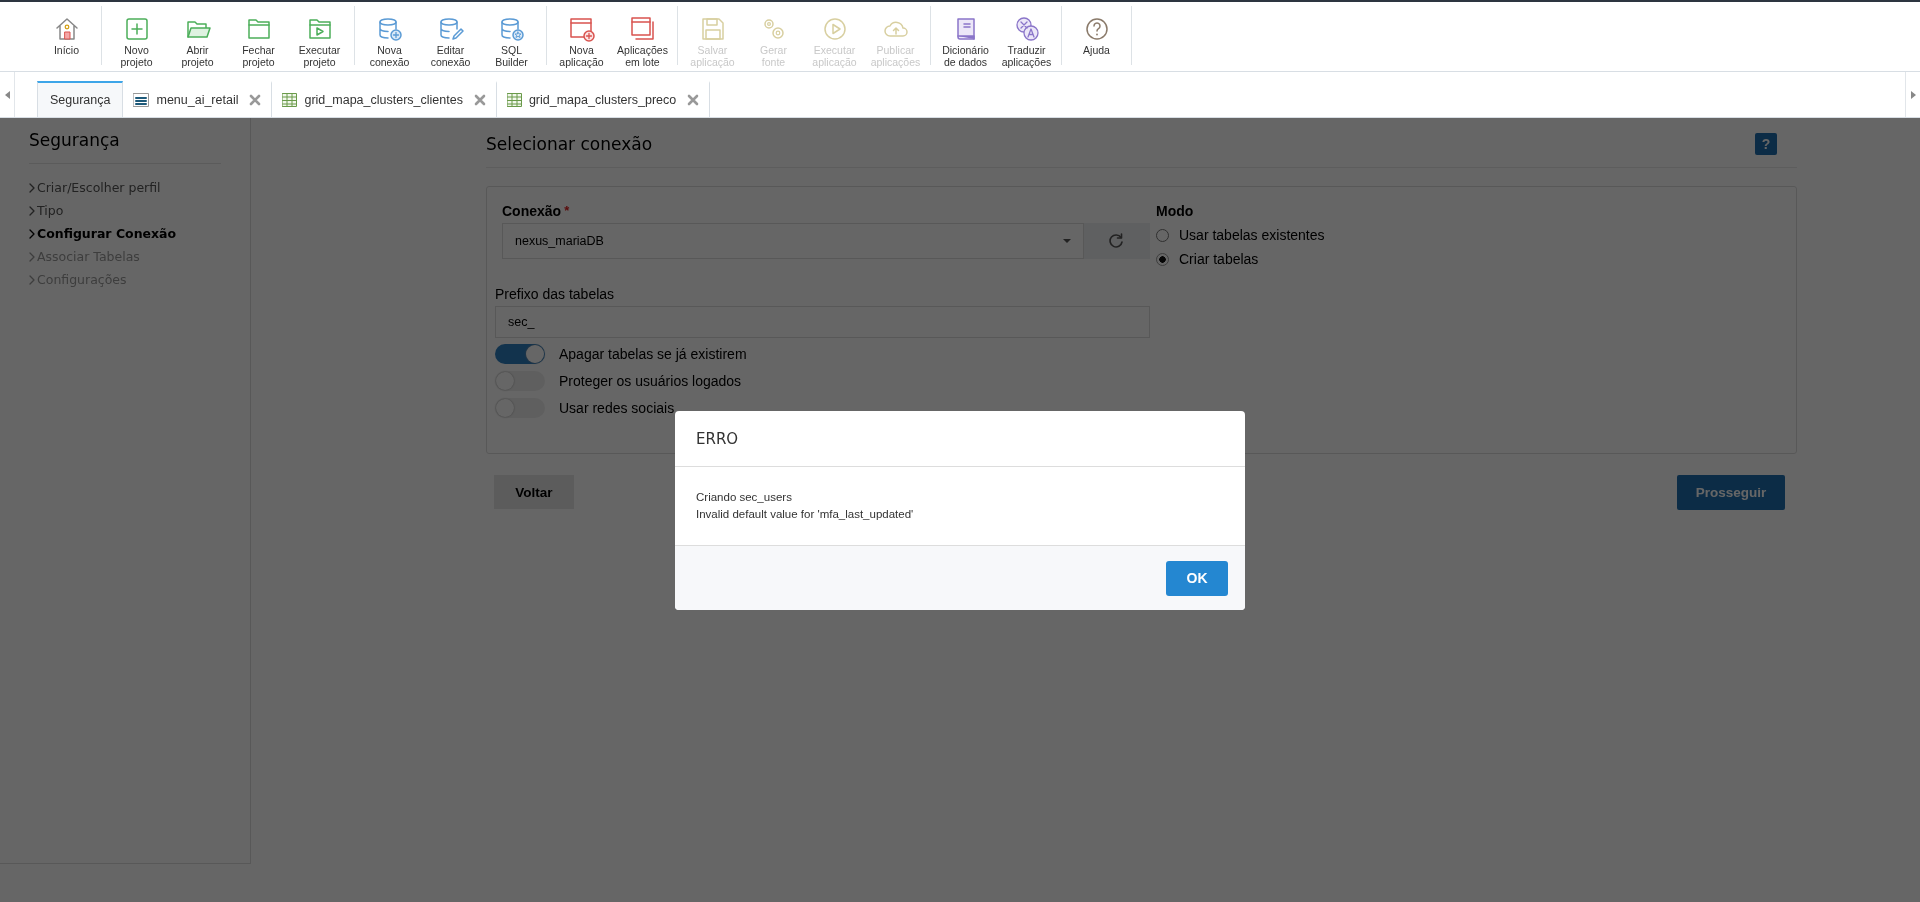 The width and height of the screenshot is (1920, 902). What do you see at coordinates (569, 144) in the screenshot?
I see `page-title: Selecionar conexão` at bounding box center [569, 144].